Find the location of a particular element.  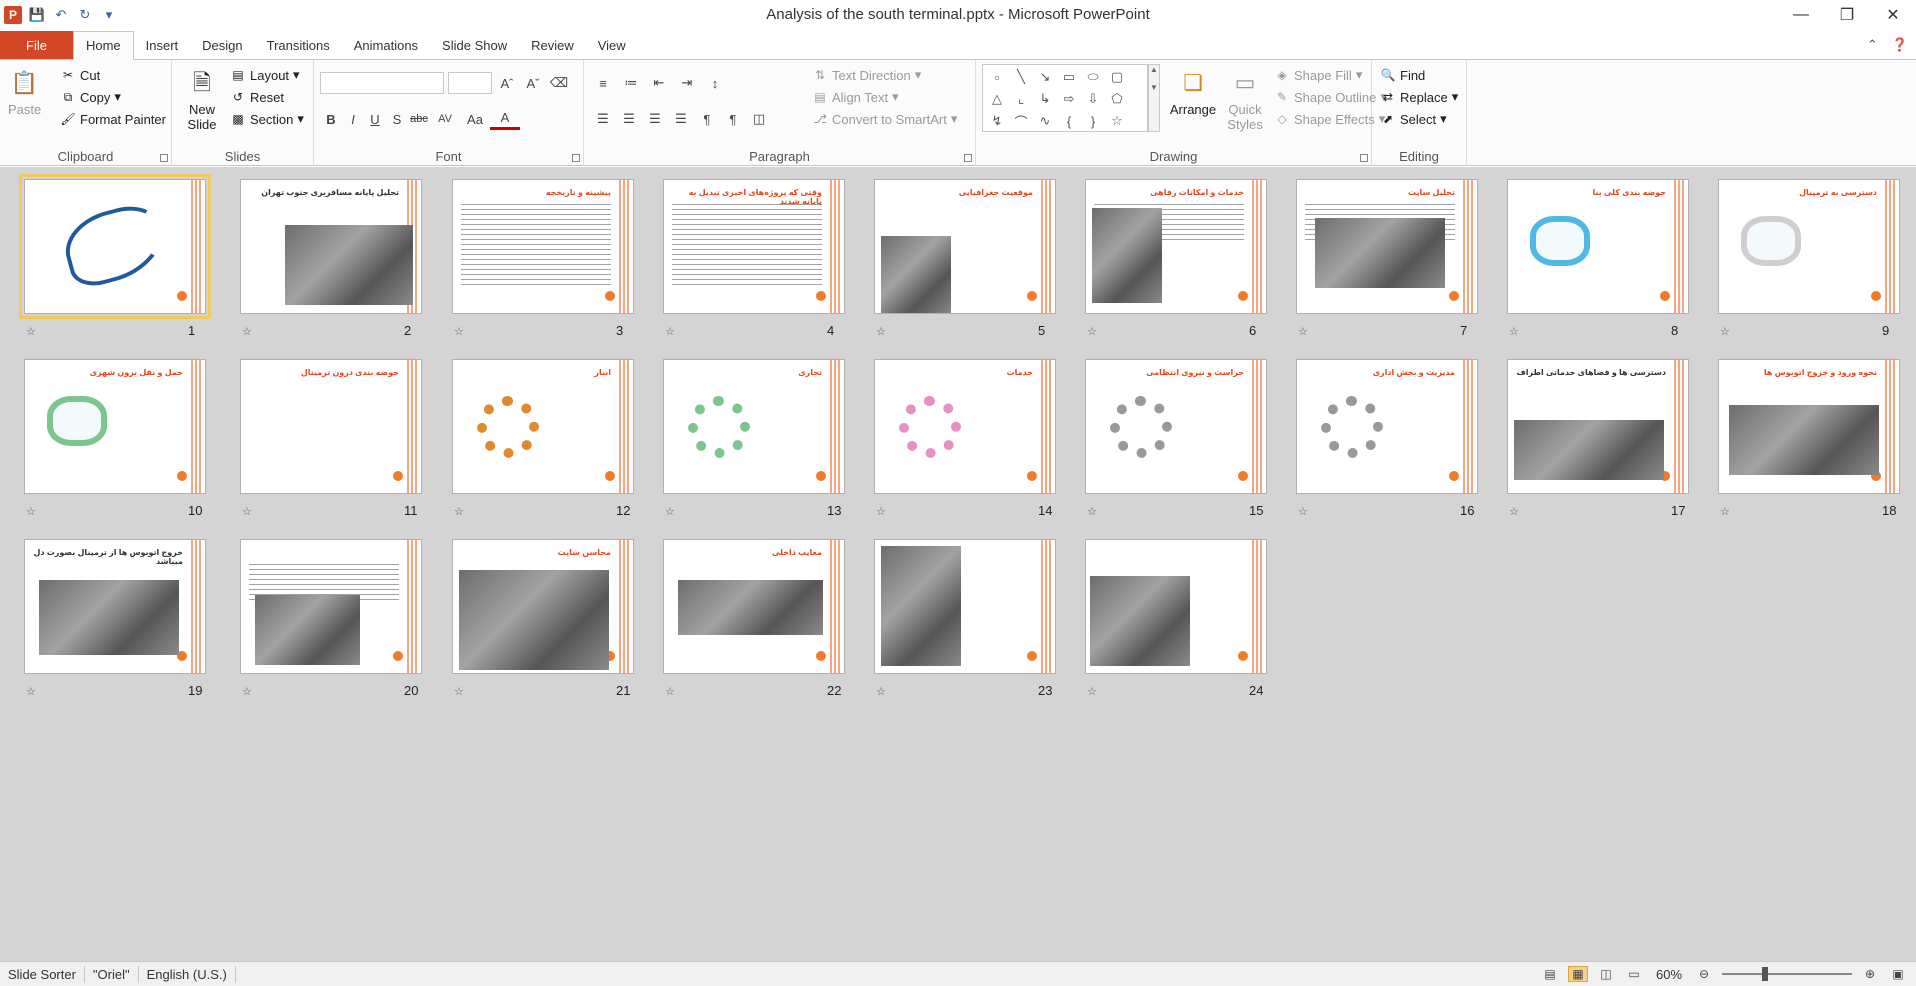

grow-font-icon: Aˆ is located at coordinates (507, 83).